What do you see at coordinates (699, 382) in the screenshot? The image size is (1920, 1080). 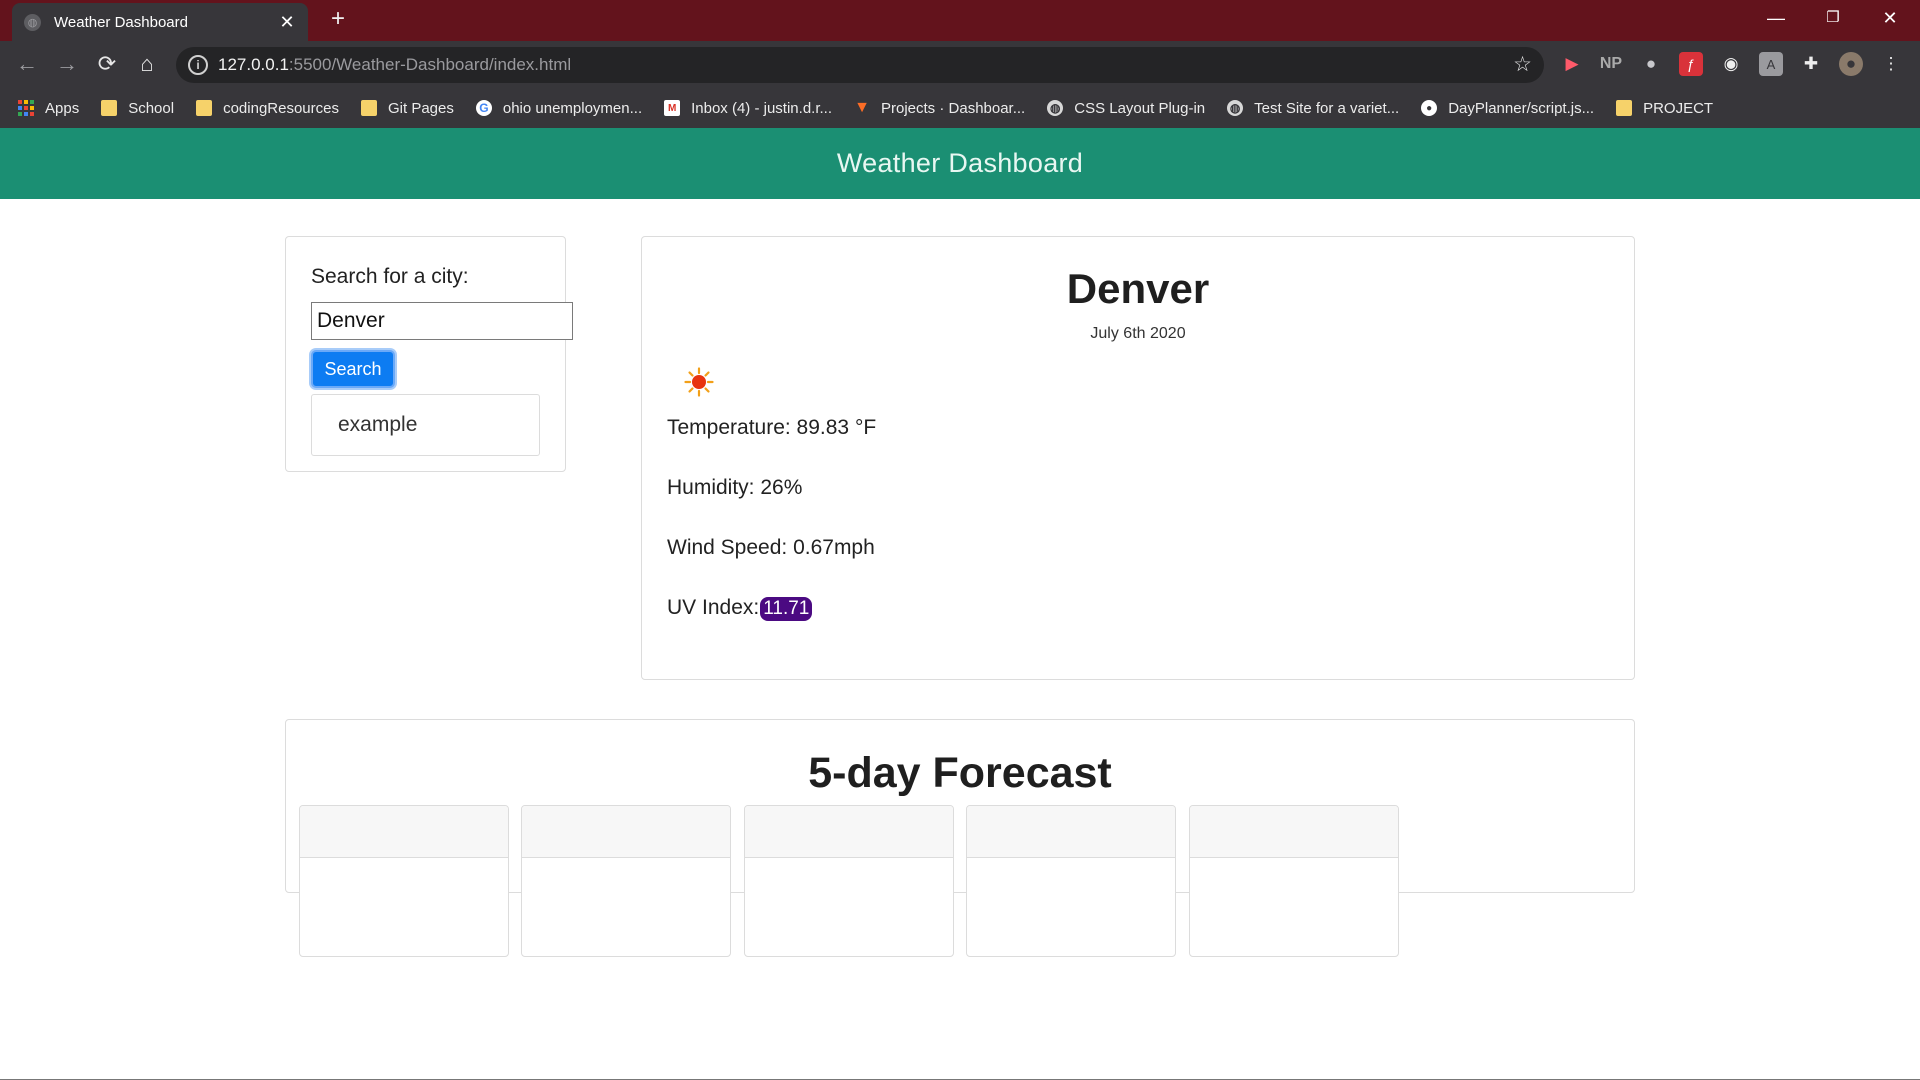 I see `sun-icon` at bounding box center [699, 382].